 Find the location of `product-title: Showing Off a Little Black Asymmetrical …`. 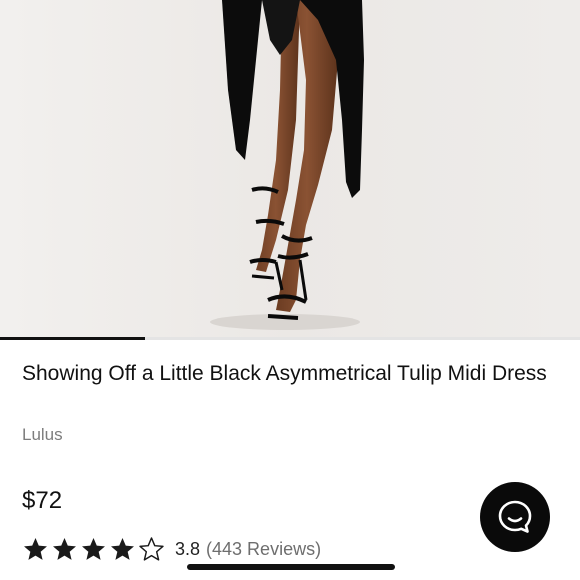

product-title: Showing Off a Little Black Asymmetrical … is located at coordinates (284, 373).